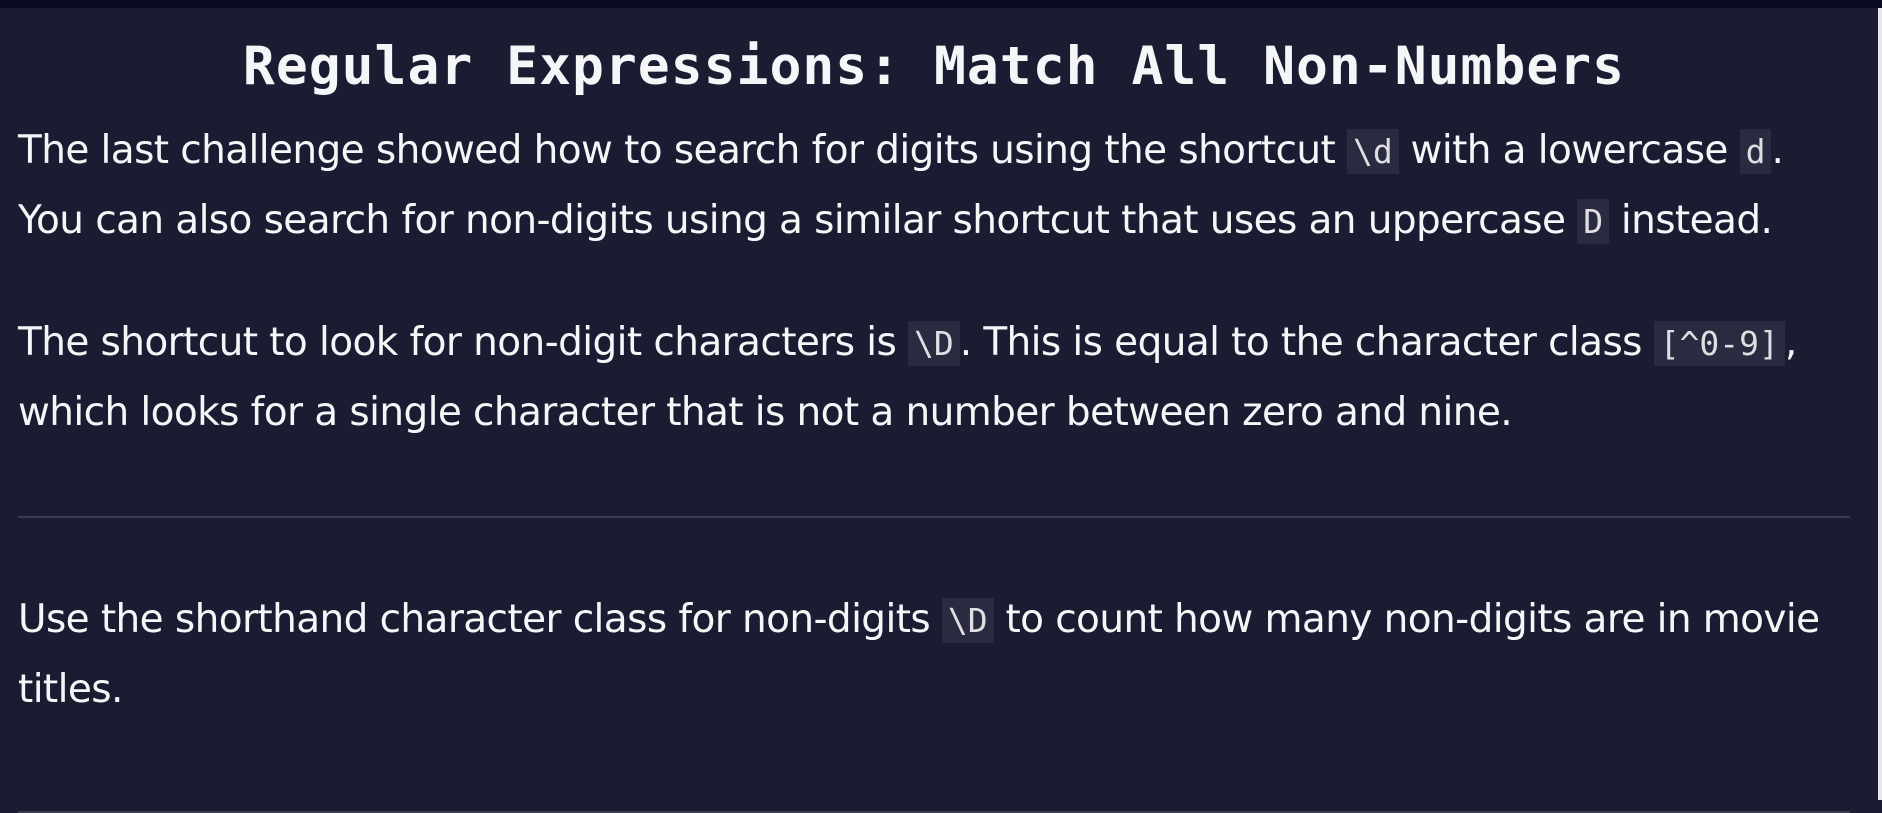 This screenshot has width=1882, height=813. I want to click on scrollbar, so click(1880, 404).